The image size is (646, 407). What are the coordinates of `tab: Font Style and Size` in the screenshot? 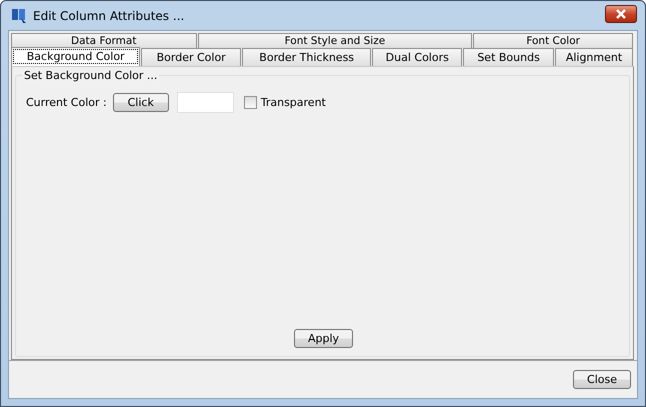 It's located at (335, 40).